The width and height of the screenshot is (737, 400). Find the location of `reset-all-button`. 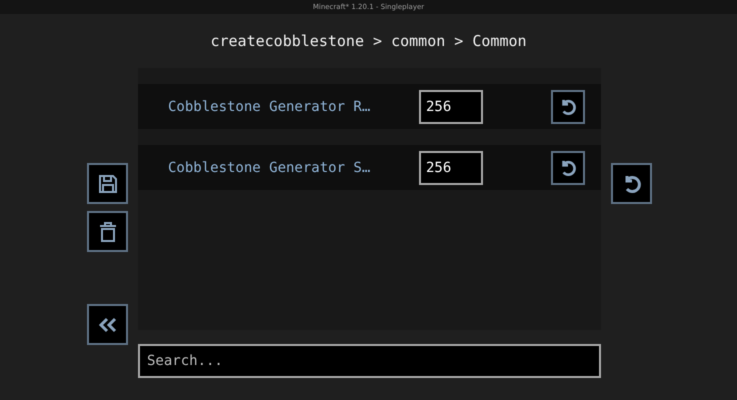

reset-all-button is located at coordinates (631, 183).